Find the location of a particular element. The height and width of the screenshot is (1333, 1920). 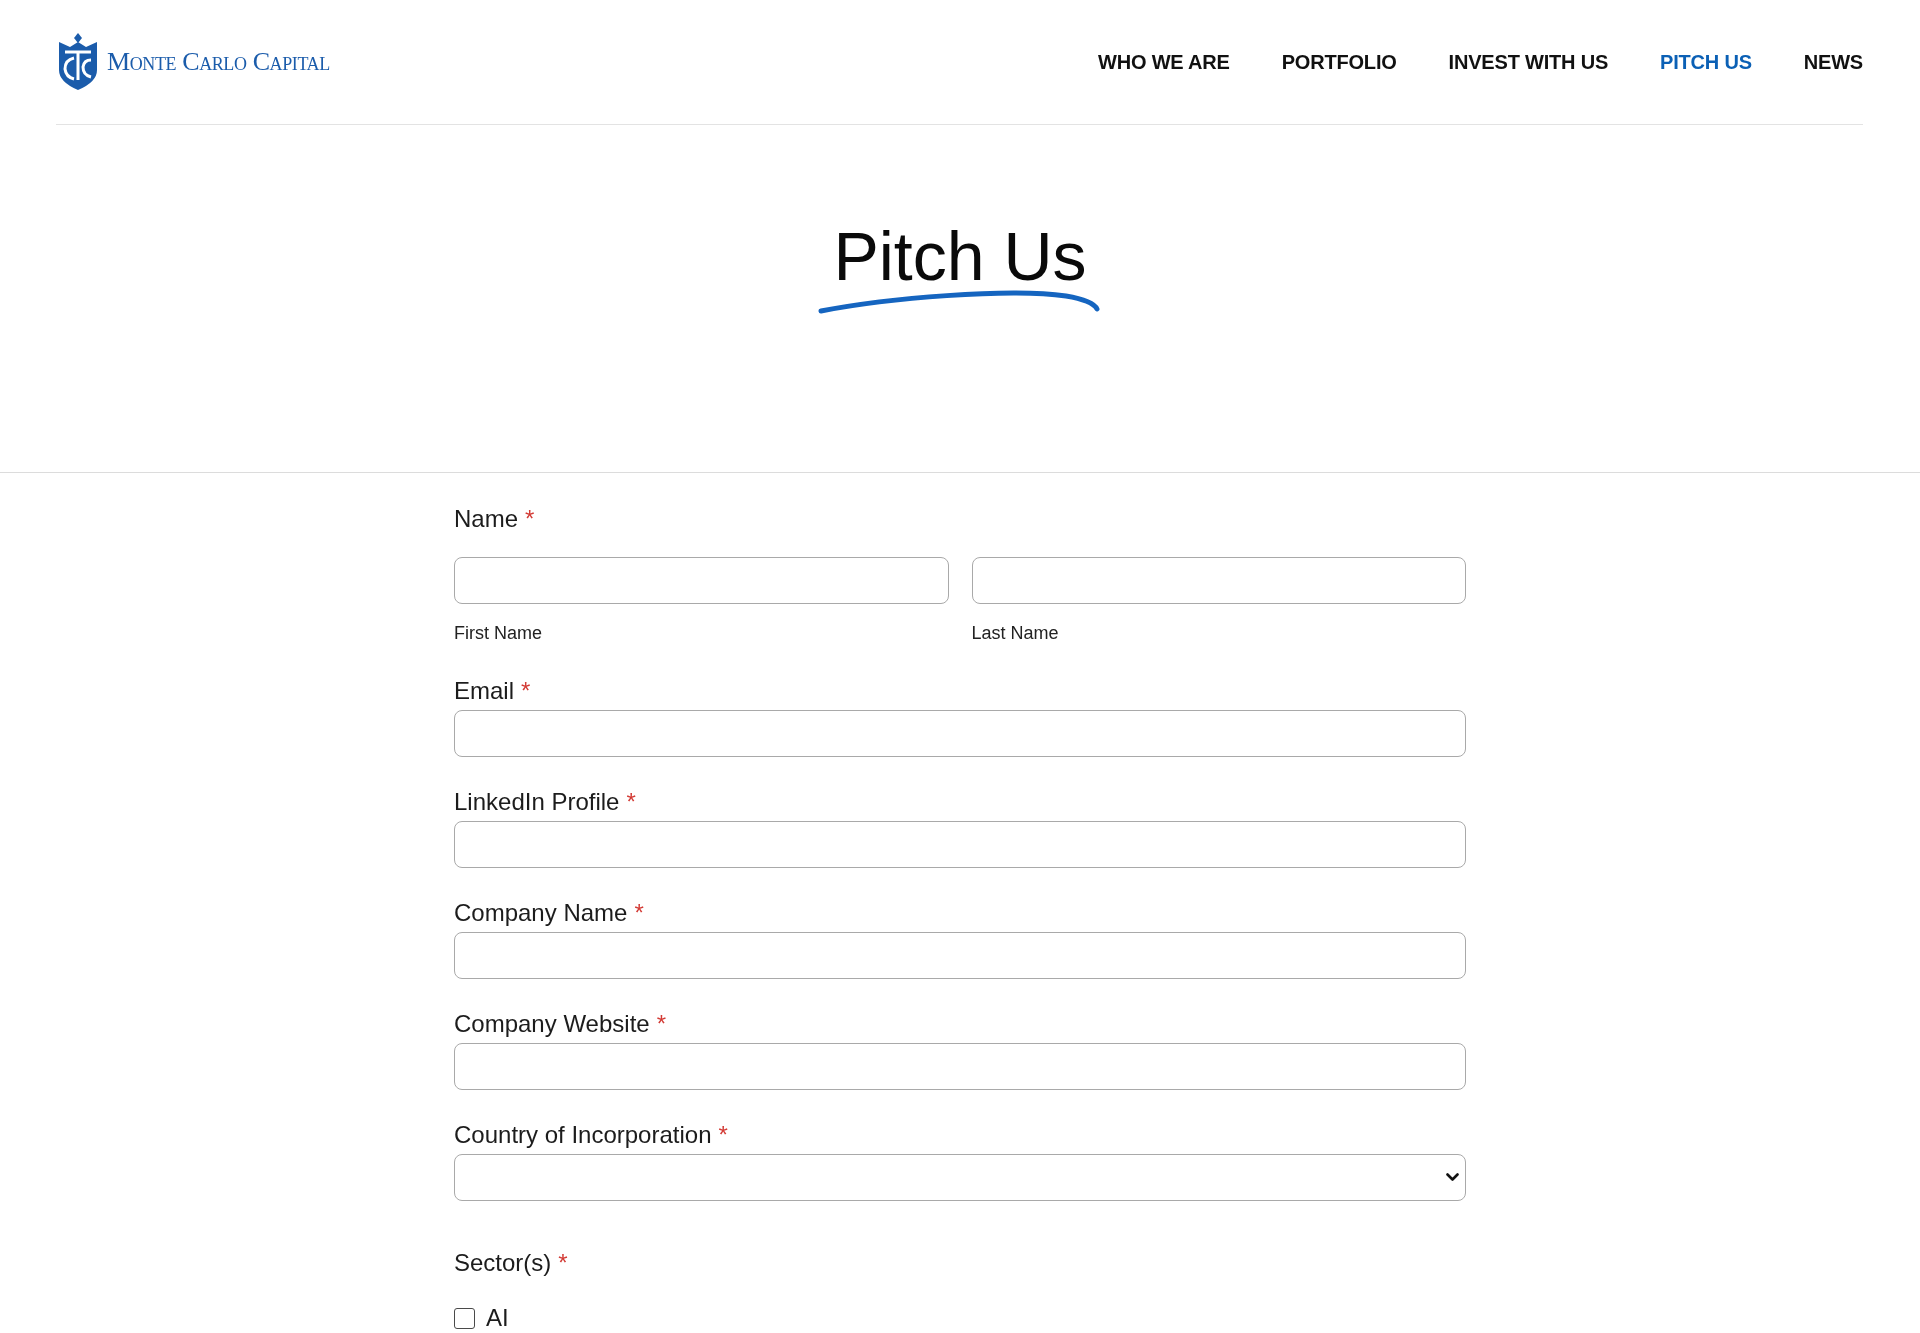

page-title: Pitch Us is located at coordinates (960, 256).